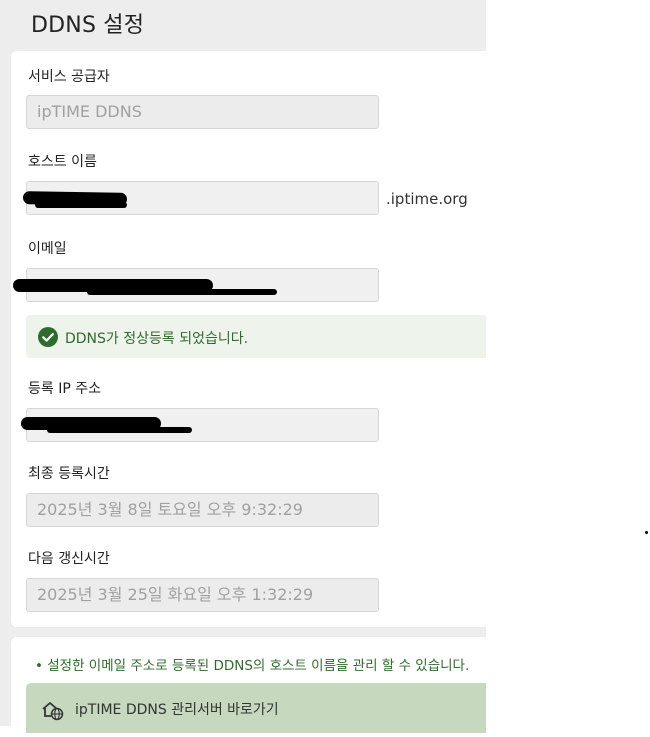 This screenshot has width=650, height=737. I want to click on registered-ip-label: 등록 IP 주소, so click(64, 389).